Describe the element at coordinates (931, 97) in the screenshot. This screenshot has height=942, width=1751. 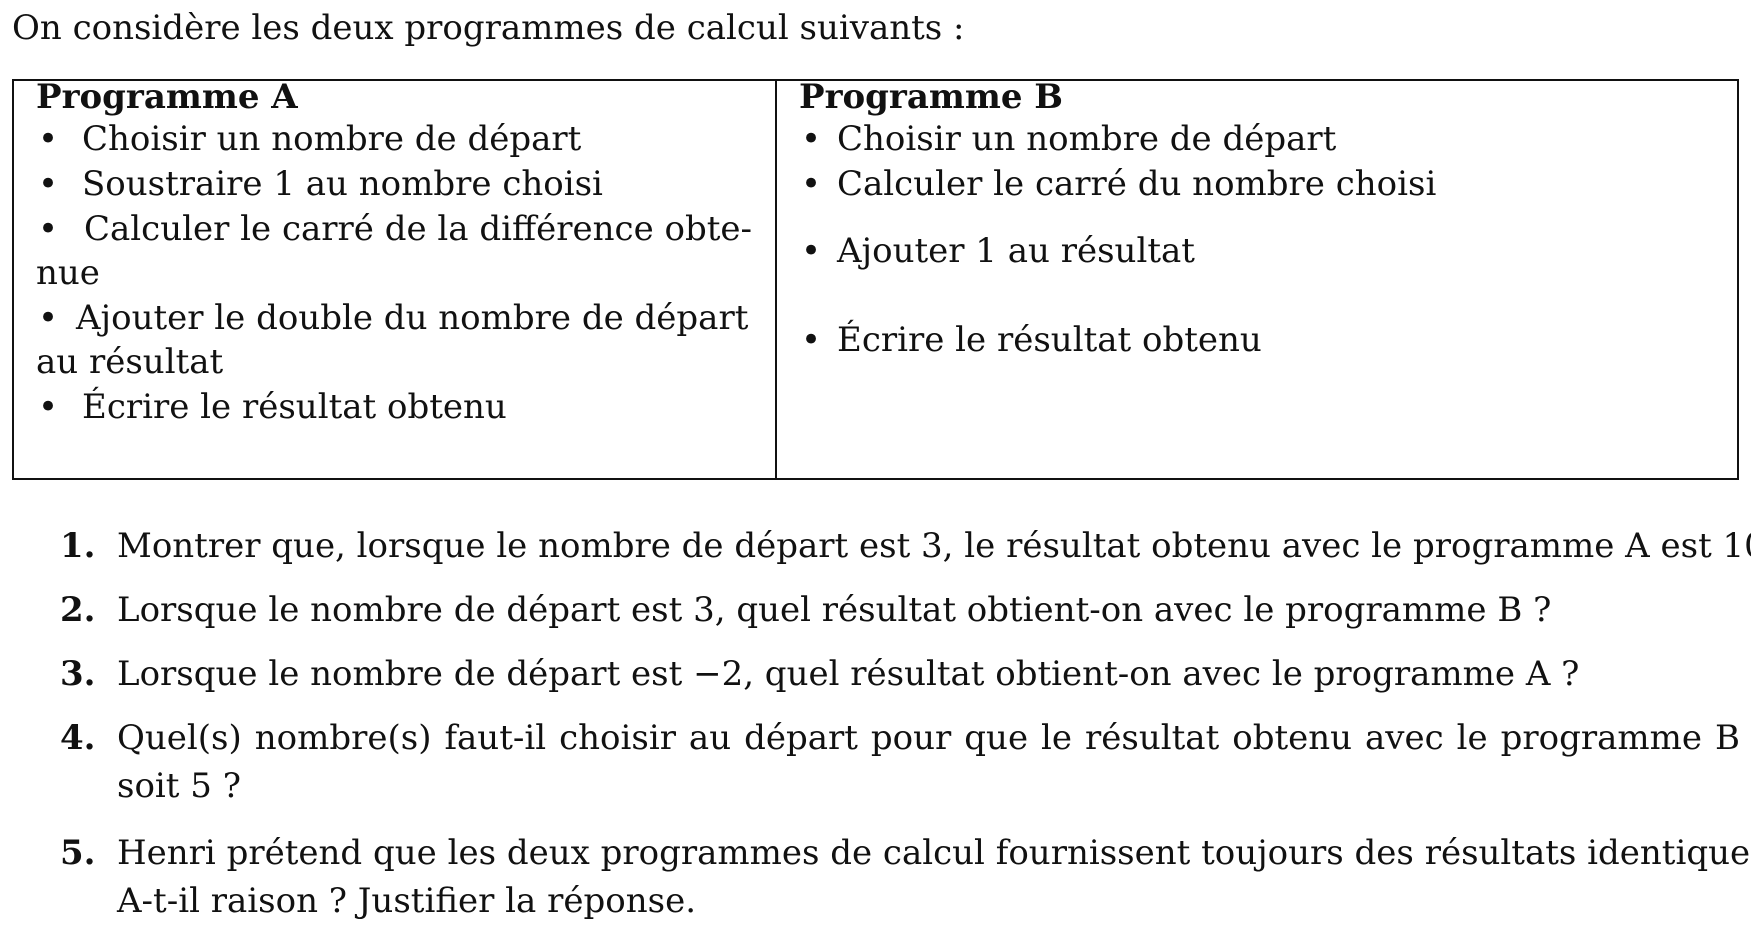
I see `programme-b-title: Programme B` at that location.